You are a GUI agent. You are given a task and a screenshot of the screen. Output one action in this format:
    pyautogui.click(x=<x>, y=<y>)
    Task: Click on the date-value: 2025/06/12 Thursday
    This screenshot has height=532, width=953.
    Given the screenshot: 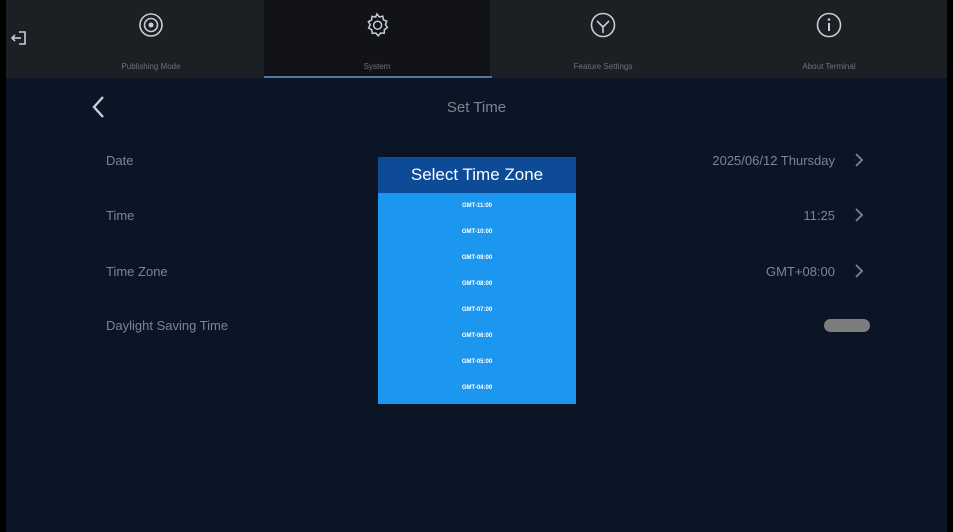 What is the action you would take?
    pyautogui.click(x=773, y=160)
    